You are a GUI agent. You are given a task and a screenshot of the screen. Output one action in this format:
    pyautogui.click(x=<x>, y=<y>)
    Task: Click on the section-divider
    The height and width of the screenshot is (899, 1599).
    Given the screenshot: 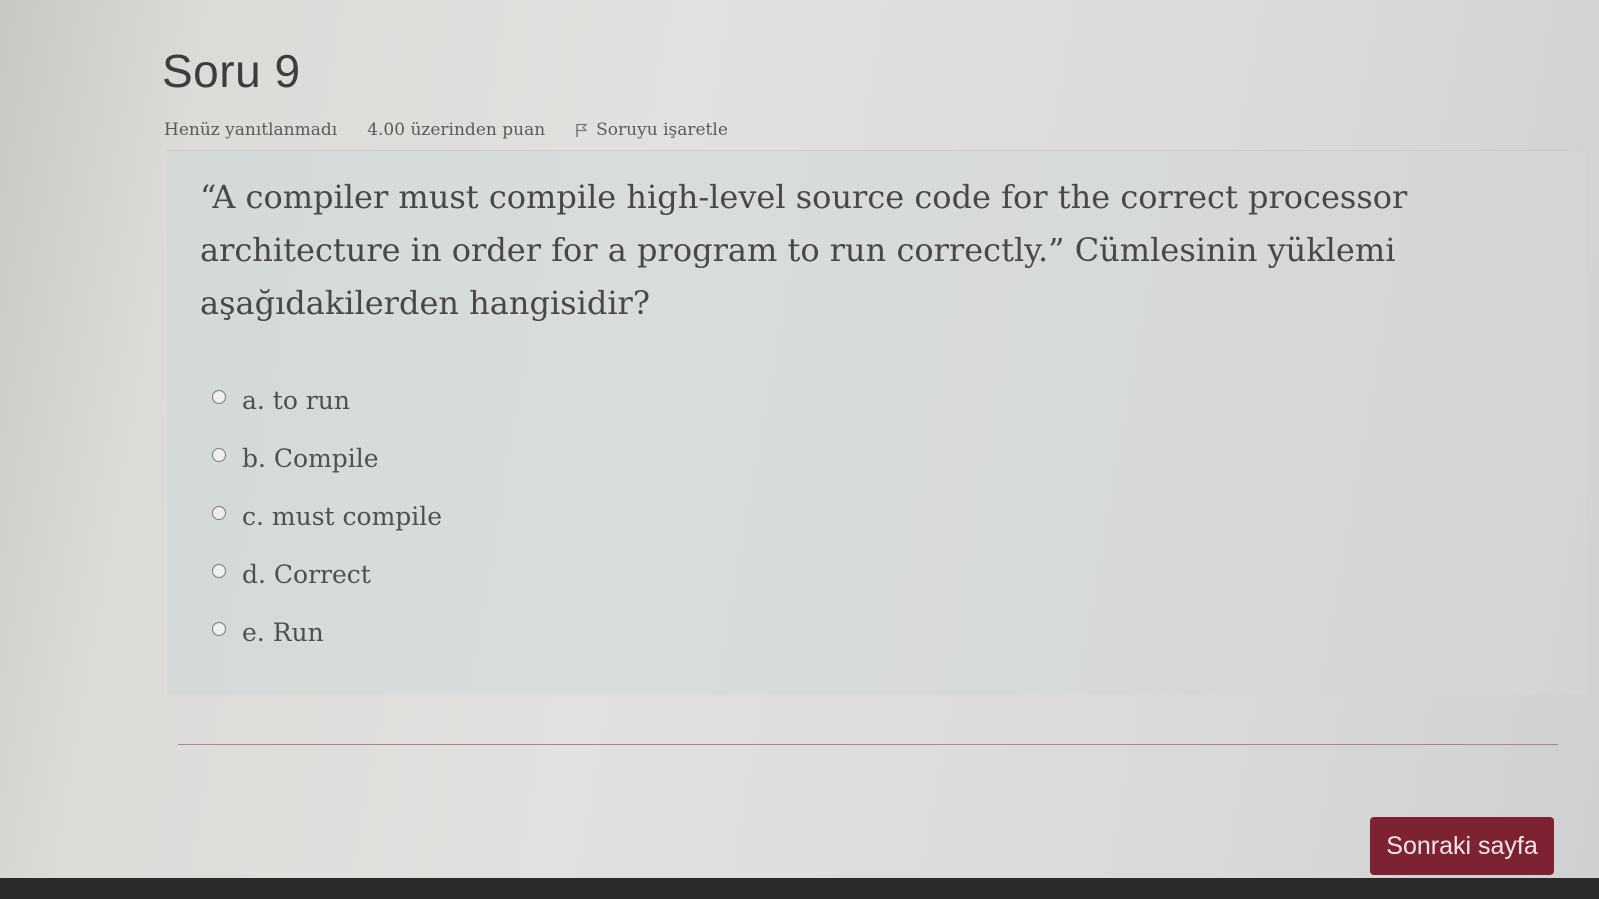 What is the action you would take?
    pyautogui.click(x=868, y=744)
    